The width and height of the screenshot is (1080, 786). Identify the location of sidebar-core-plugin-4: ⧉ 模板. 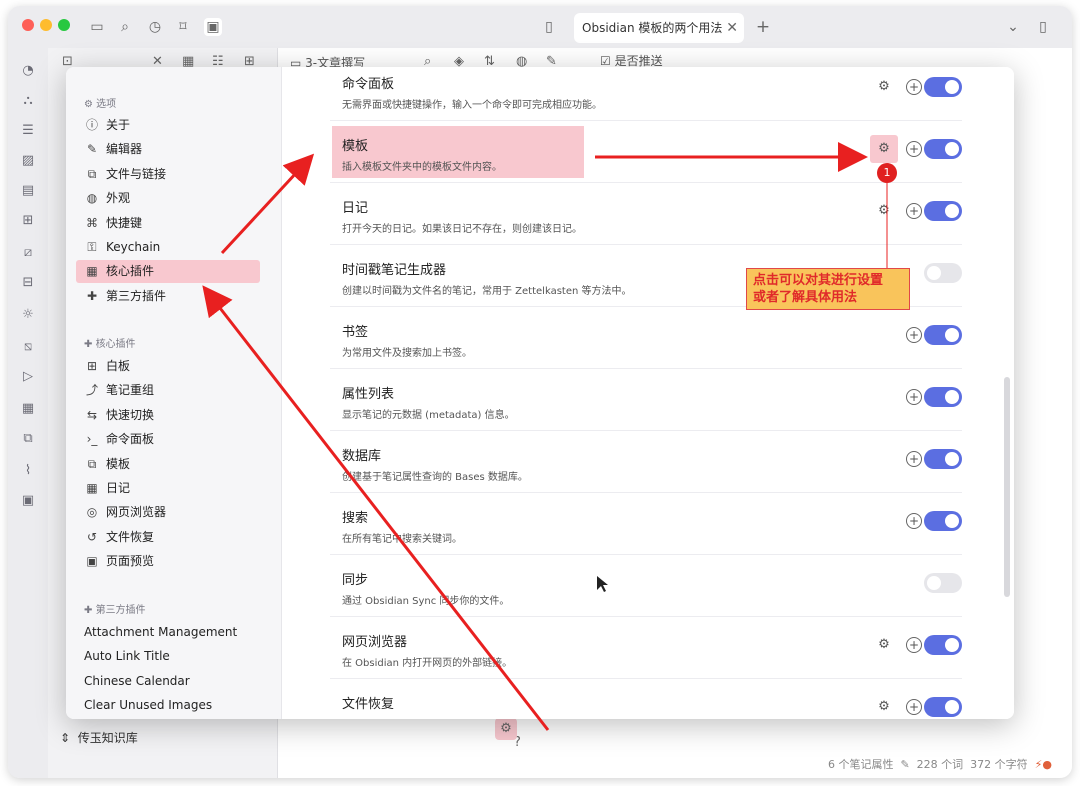
(168, 464).